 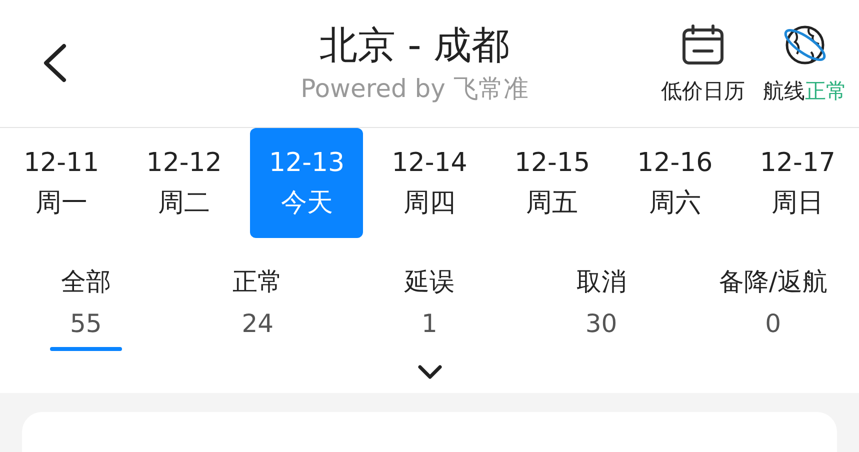 What do you see at coordinates (805, 63) in the screenshot?
I see `route-status-button: 航线正常` at bounding box center [805, 63].